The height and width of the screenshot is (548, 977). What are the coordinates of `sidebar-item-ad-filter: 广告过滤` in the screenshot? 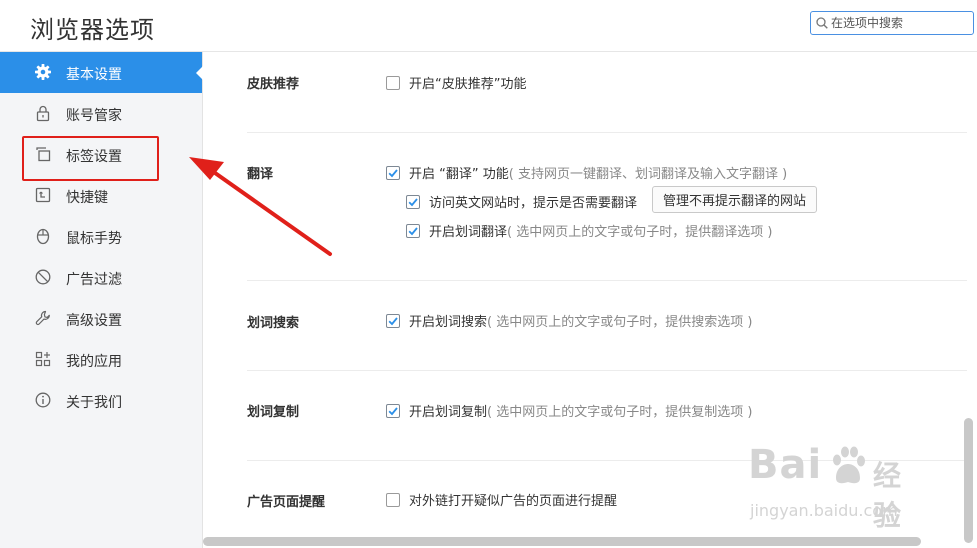 It's located at (101, 277).